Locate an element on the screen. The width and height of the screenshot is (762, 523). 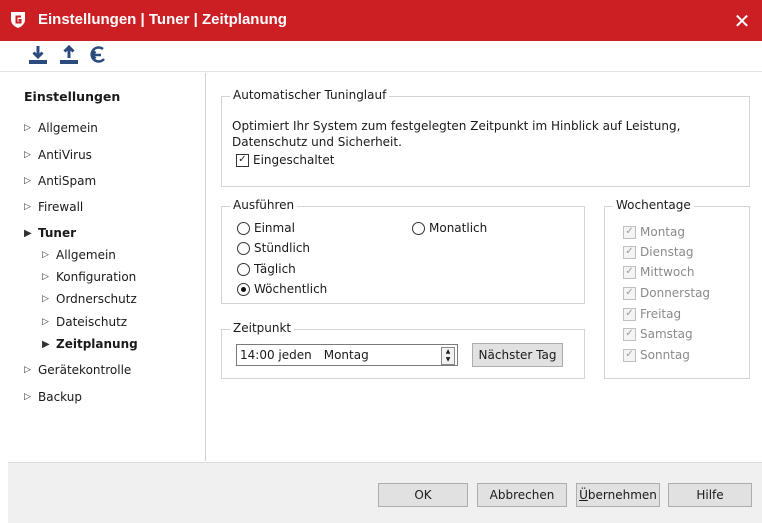
sidebar-item-antivirus: ▷ AntiVirus is located at coordinates (58, 155).